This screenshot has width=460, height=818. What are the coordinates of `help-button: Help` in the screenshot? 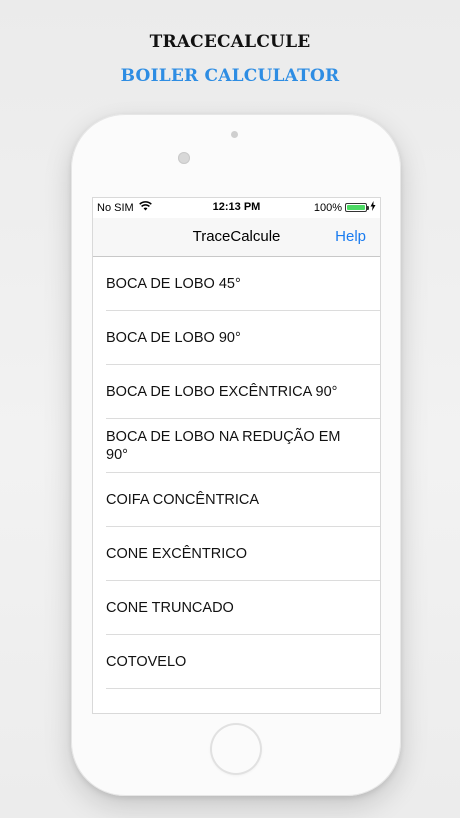 It's located at (350, 236).